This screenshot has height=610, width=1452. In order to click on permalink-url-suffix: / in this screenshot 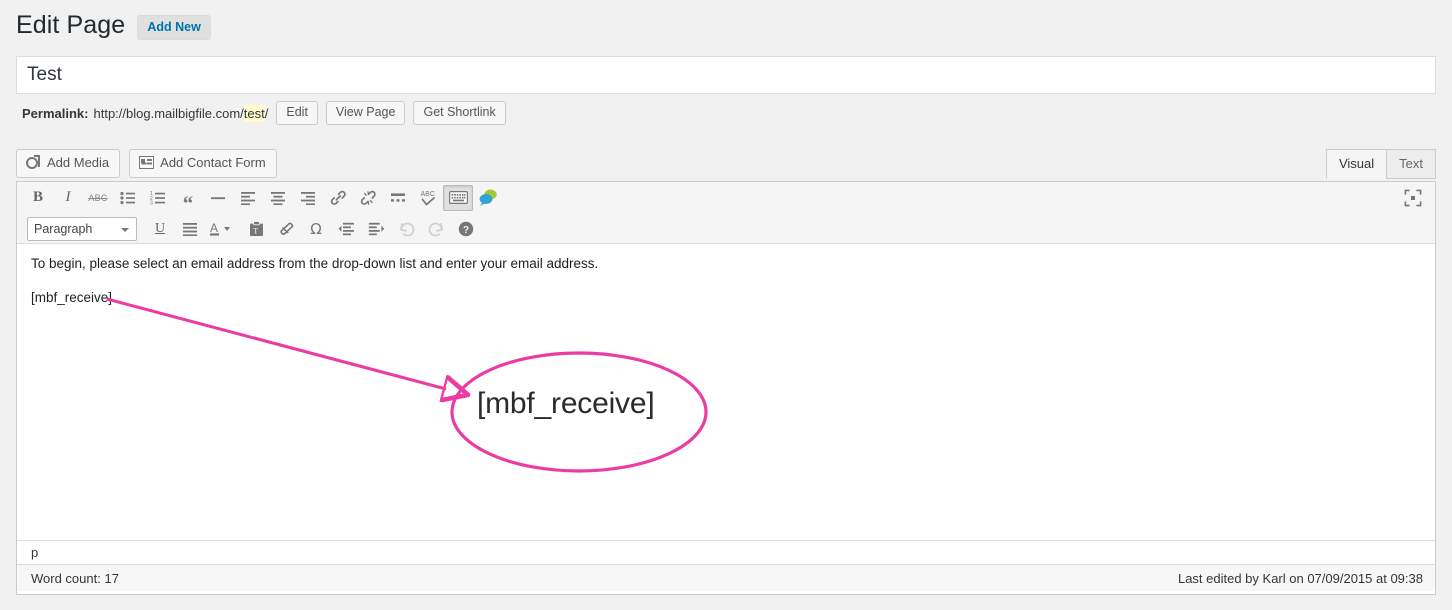, I will do `click(266, 113)`.